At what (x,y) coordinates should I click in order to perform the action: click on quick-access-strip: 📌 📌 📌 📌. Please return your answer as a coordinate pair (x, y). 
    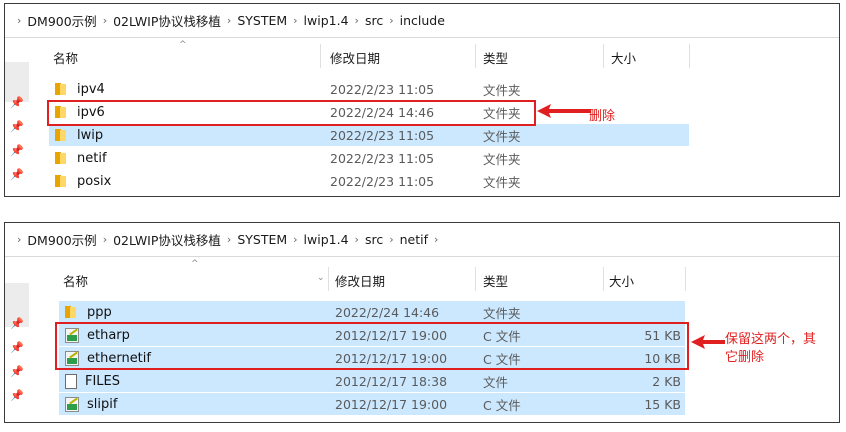
    Looking at the image, I should click on (17, 339).